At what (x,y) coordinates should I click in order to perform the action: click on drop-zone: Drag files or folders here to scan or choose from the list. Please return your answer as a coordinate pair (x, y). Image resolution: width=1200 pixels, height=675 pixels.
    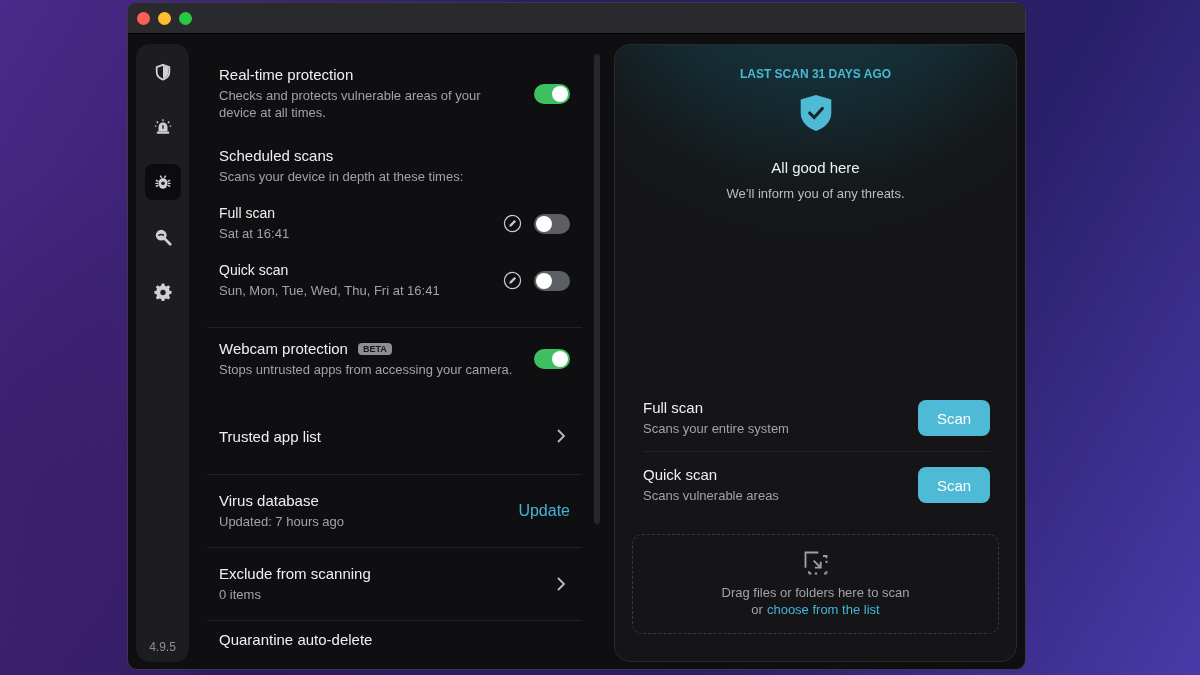
    Looking at the image, I should click on (815, 584).